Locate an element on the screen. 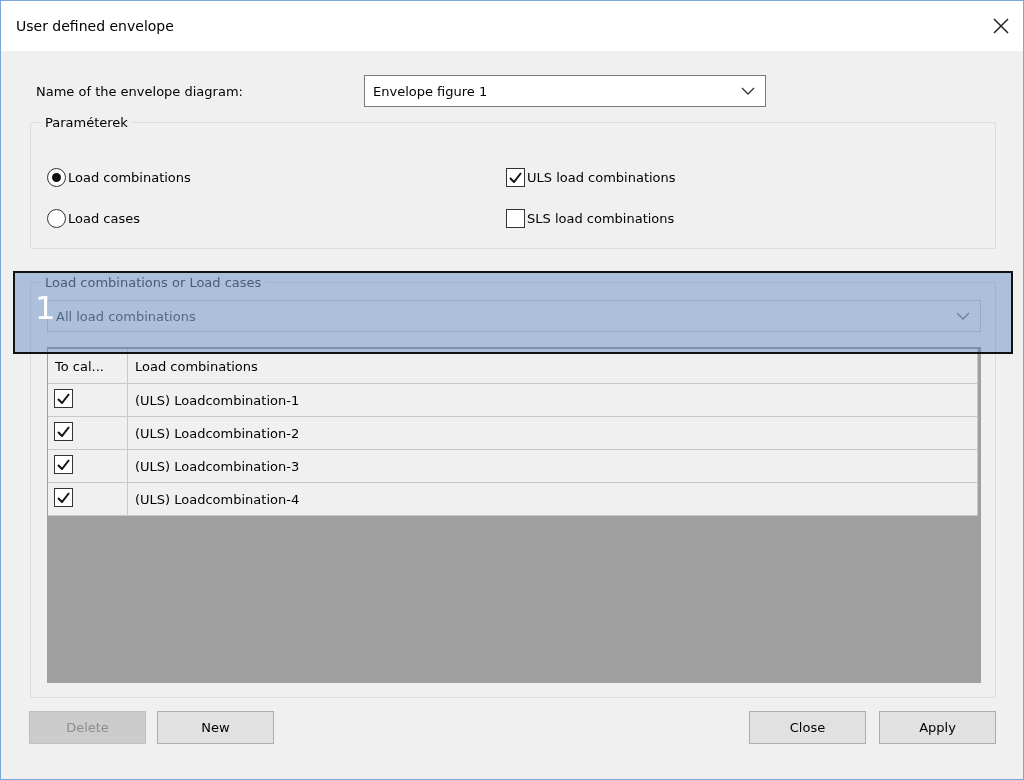 Image resolution: width=1024 pixels, height=780 pixels. table-cell: (ULS) Loadcombination-4 is located at coordinates (553, 499).